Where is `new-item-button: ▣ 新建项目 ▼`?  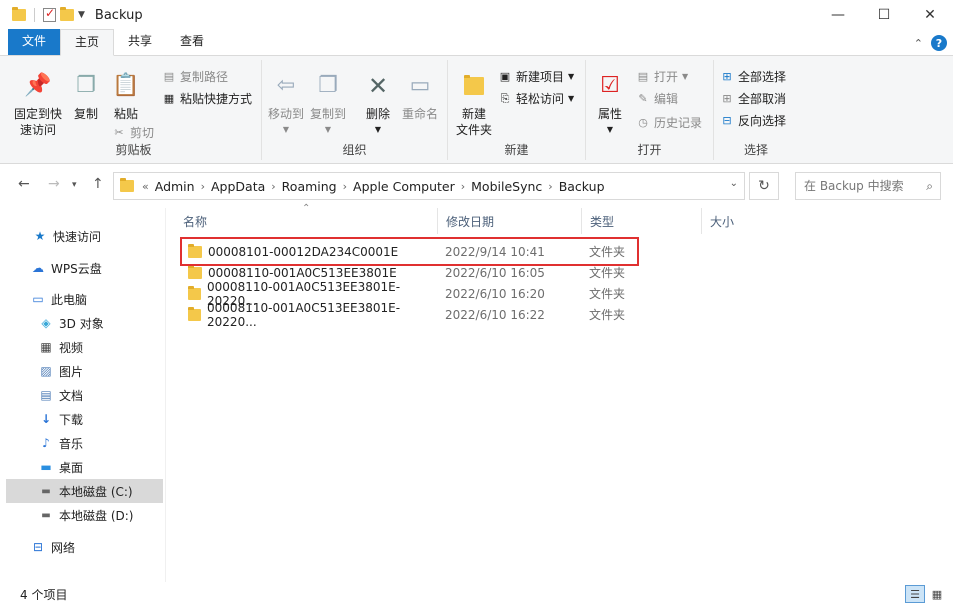
new-item-button: ▣ 新建项目 ▼ is located at coordinates (536, 76).